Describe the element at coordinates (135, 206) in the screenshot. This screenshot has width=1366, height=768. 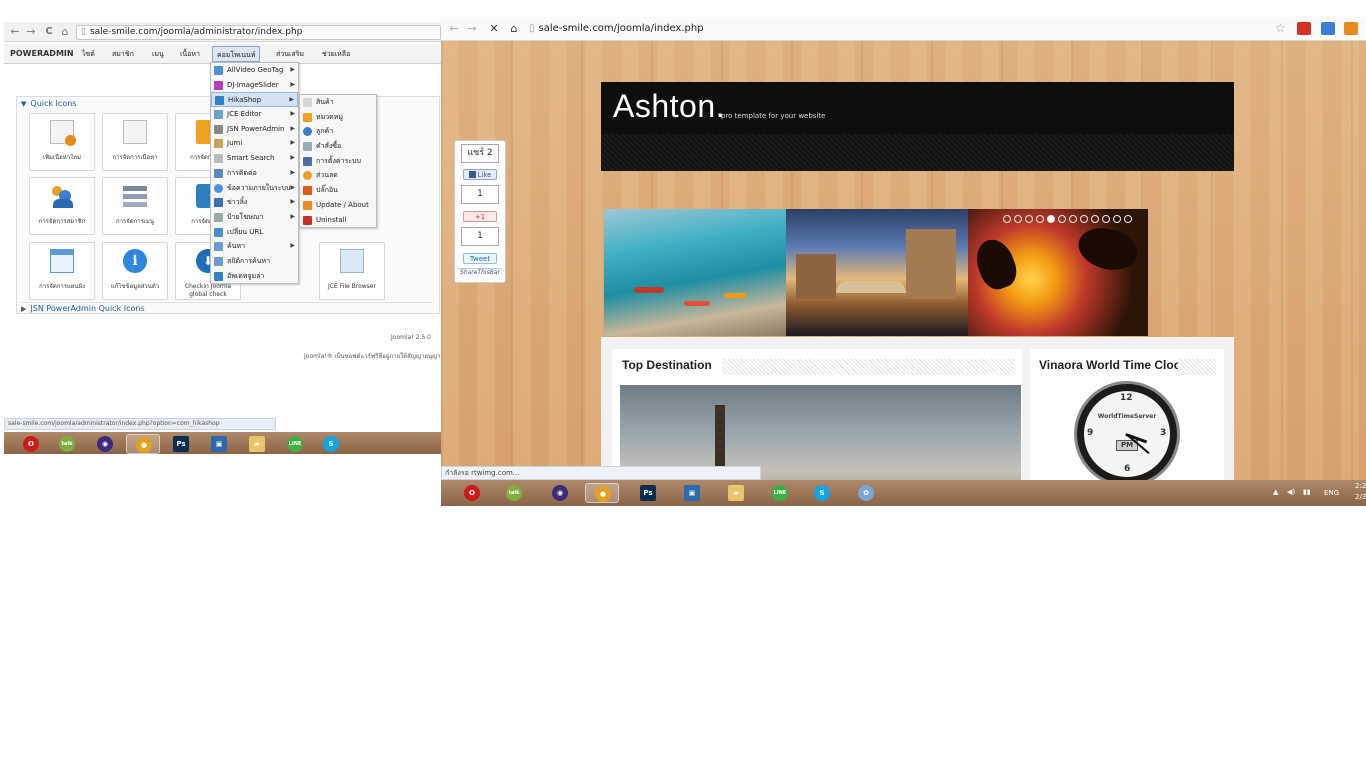
I see `tile-menu-manager: การจัดการเมนู` at that location.